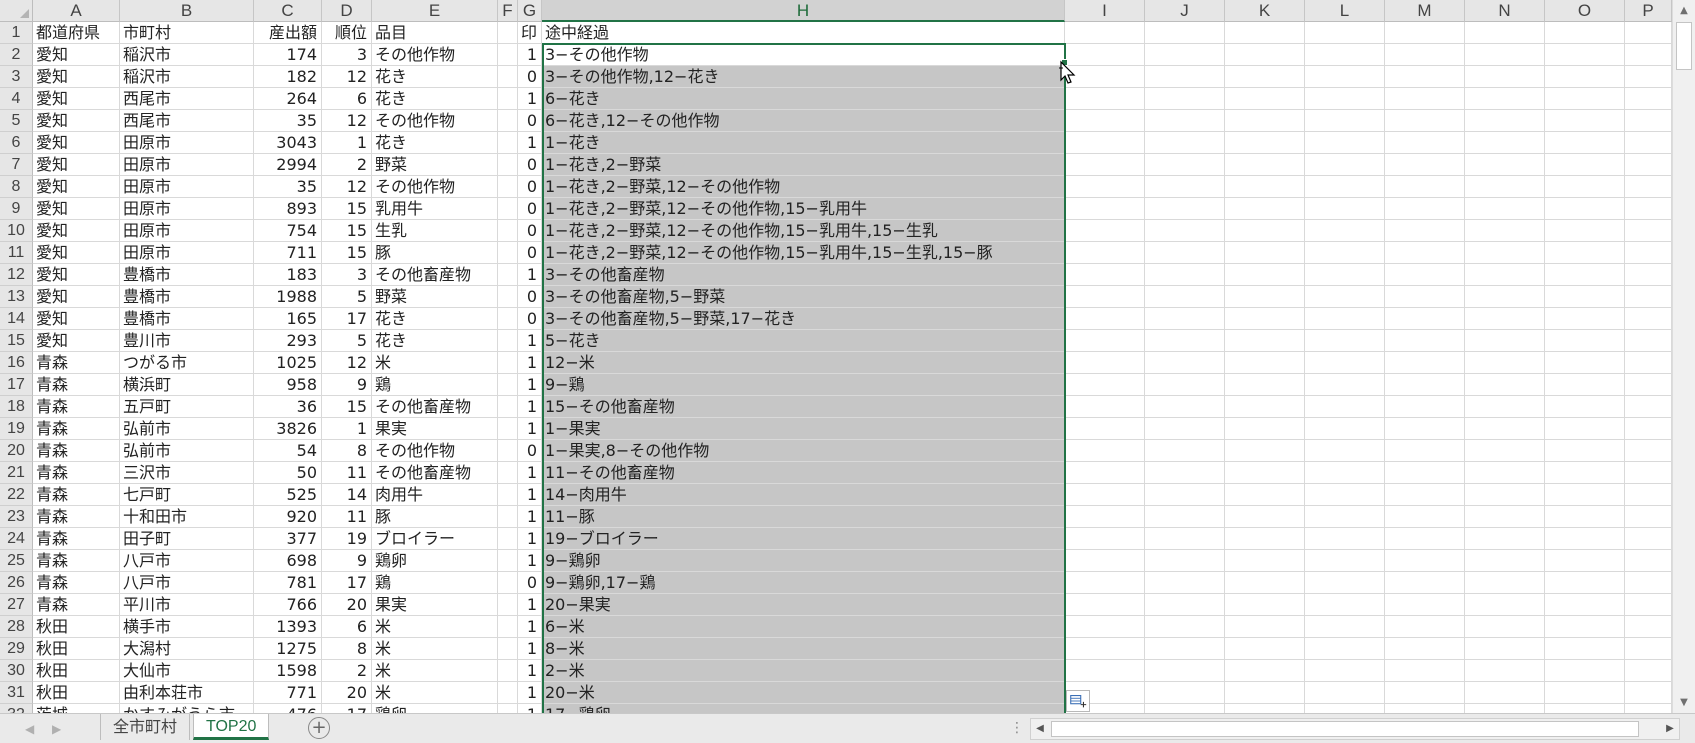  What do you see at coordinates (347, 693) in the screenshot?
I see `cell-d: 20` at bounding box center [347, 693].